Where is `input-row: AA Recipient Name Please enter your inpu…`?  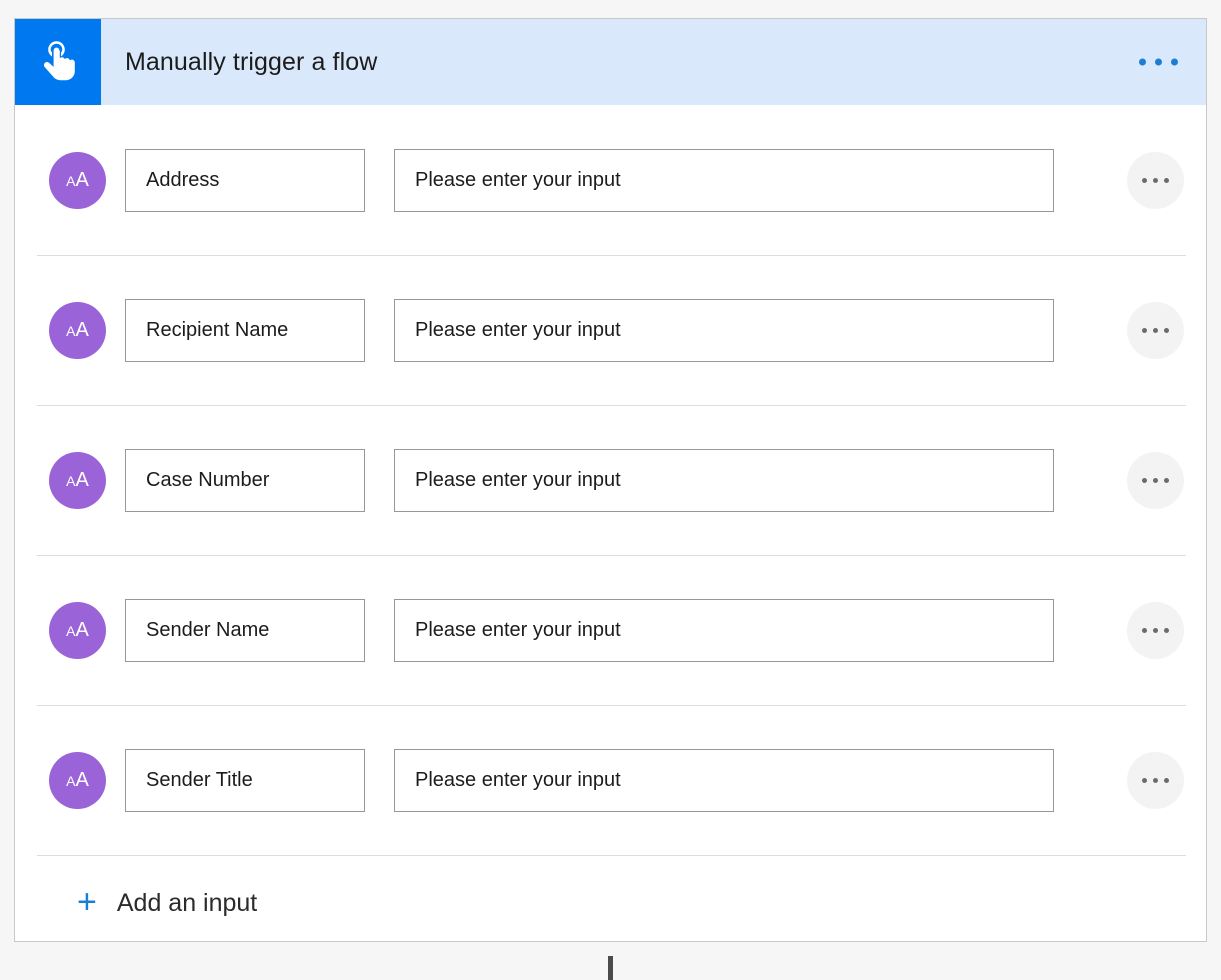
input-row: AA Recipient Name Please enter your inpu… is located at coordinates (610, 330).